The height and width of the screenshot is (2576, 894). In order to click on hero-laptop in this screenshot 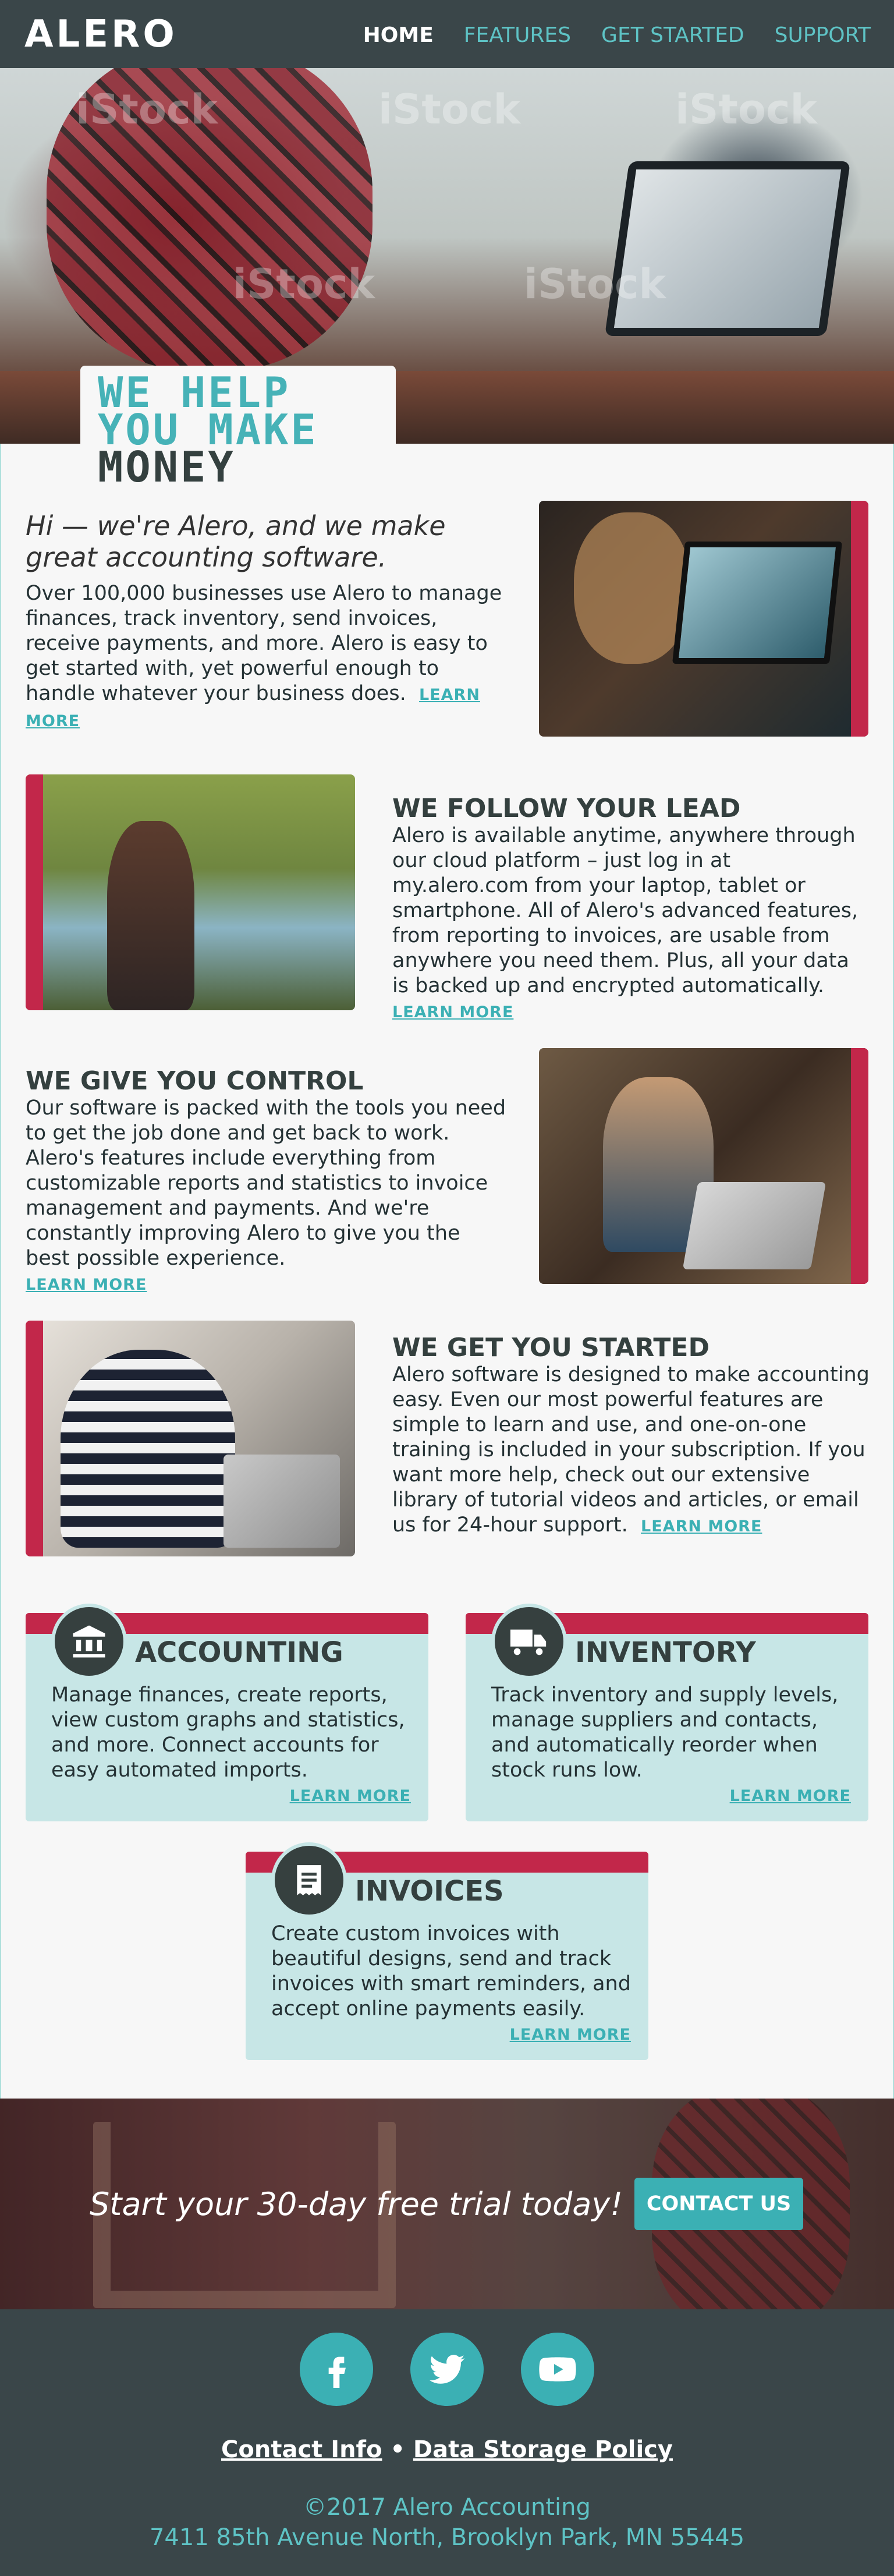, I will do `click(727, 248)`.